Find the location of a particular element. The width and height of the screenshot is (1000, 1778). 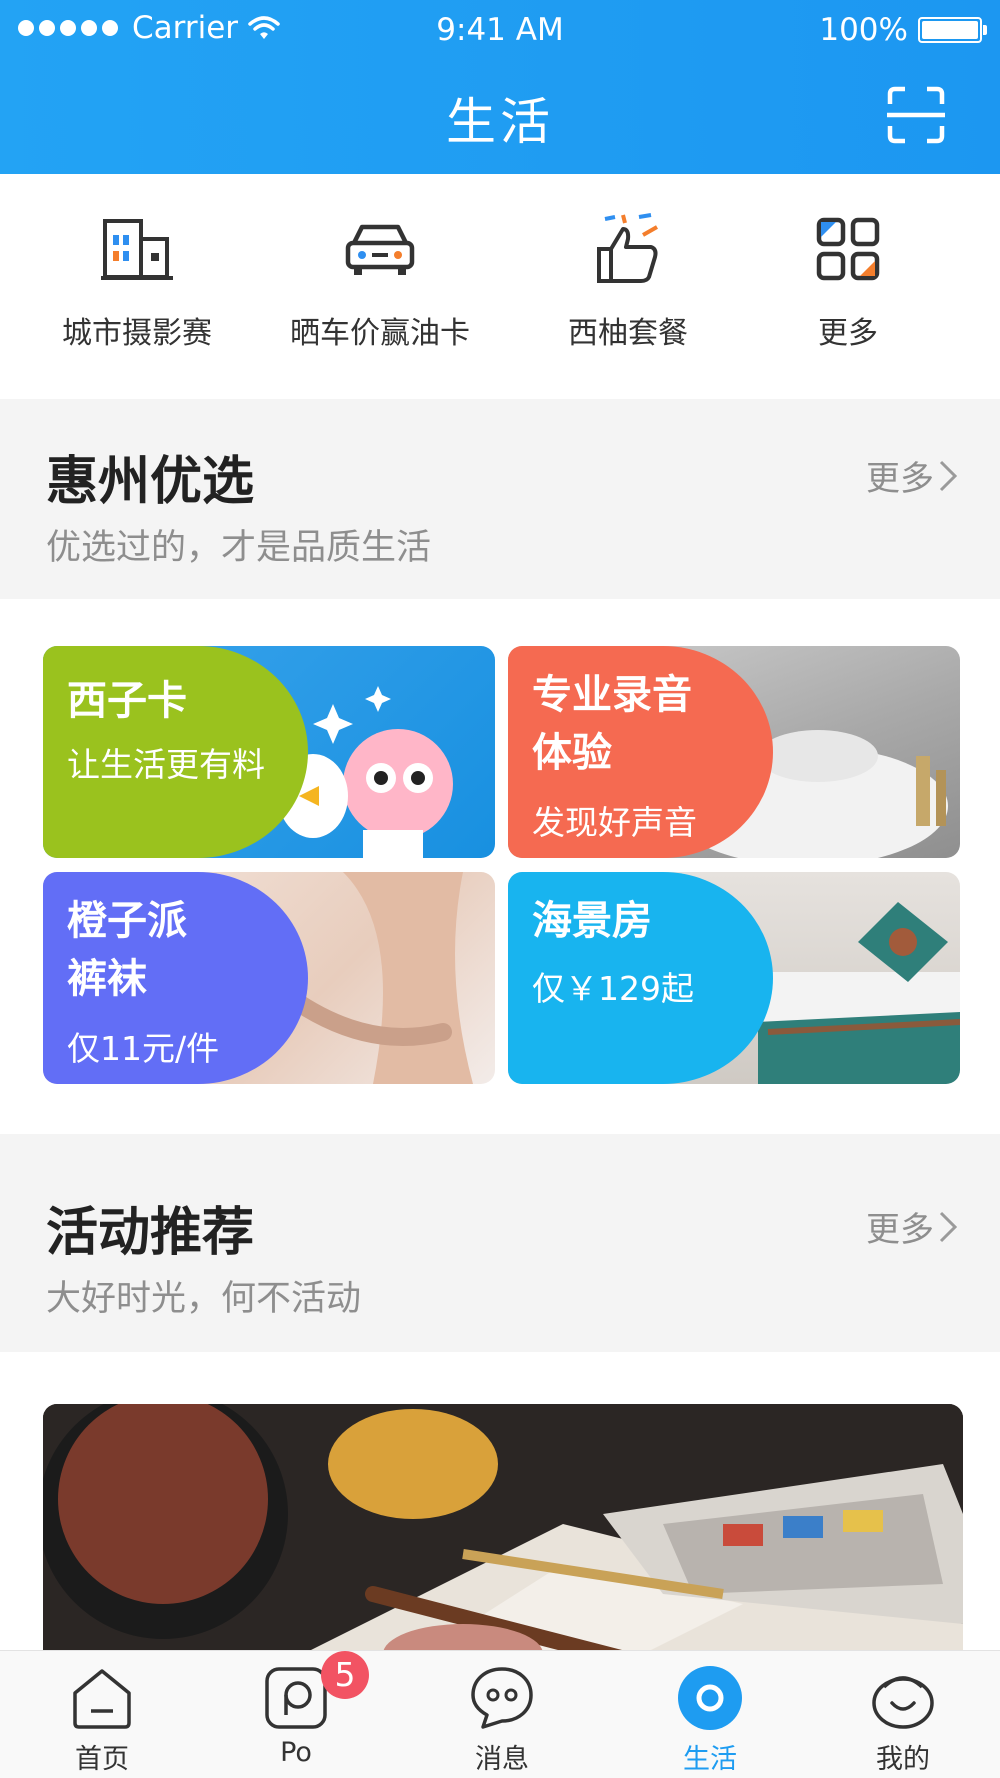

section-subtitle: 优选过的，才是品质生活 is located at coordinates (239, 548).